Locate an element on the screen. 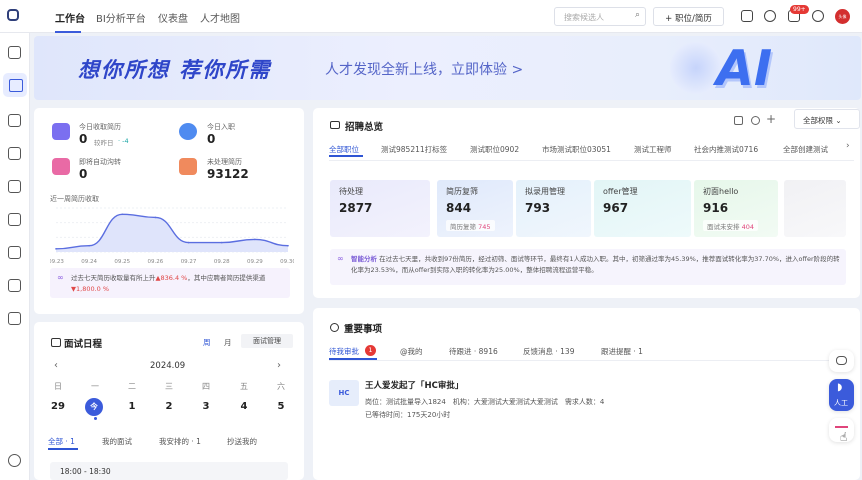 This screenshot has height=480, width=862. chat-float-button is located at coordinates (841, 361).